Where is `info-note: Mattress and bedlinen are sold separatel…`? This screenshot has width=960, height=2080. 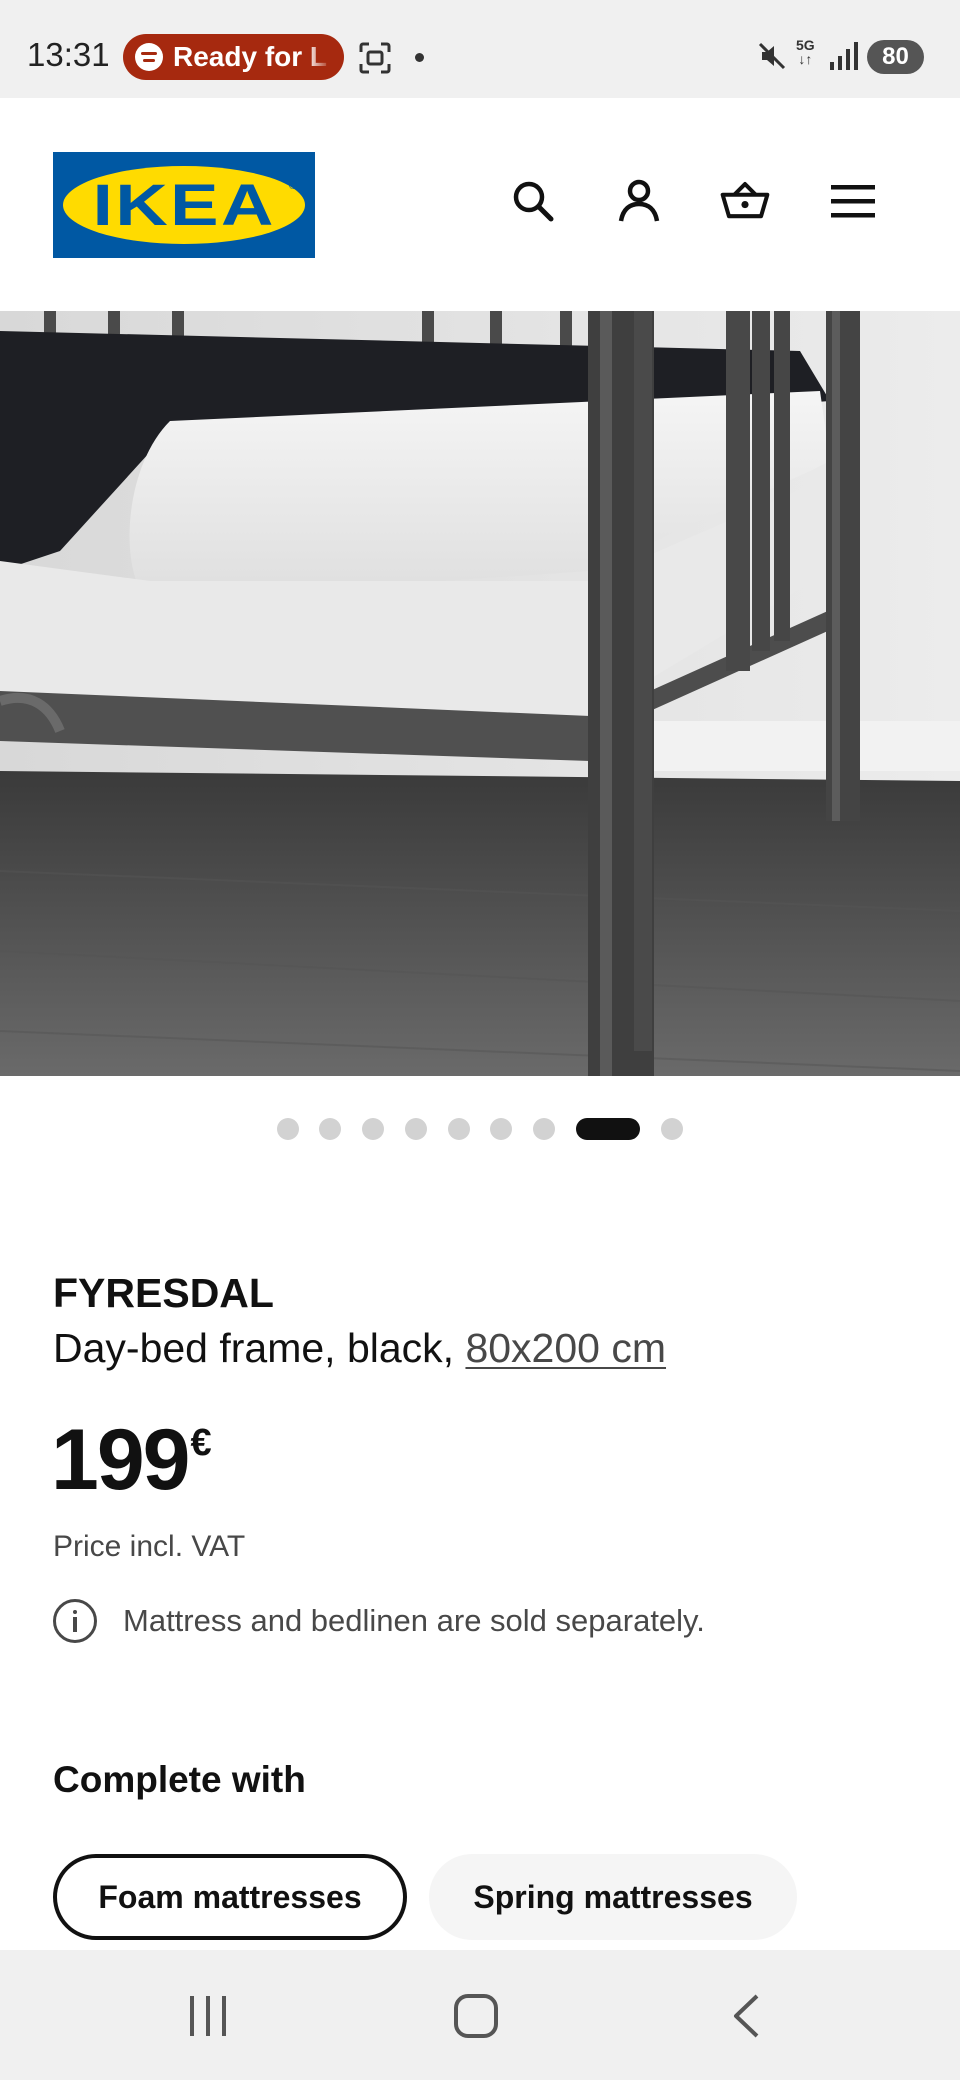 info-note: Mattress and bedlinen are sold separatel… is located at coordinates (379, 1621).